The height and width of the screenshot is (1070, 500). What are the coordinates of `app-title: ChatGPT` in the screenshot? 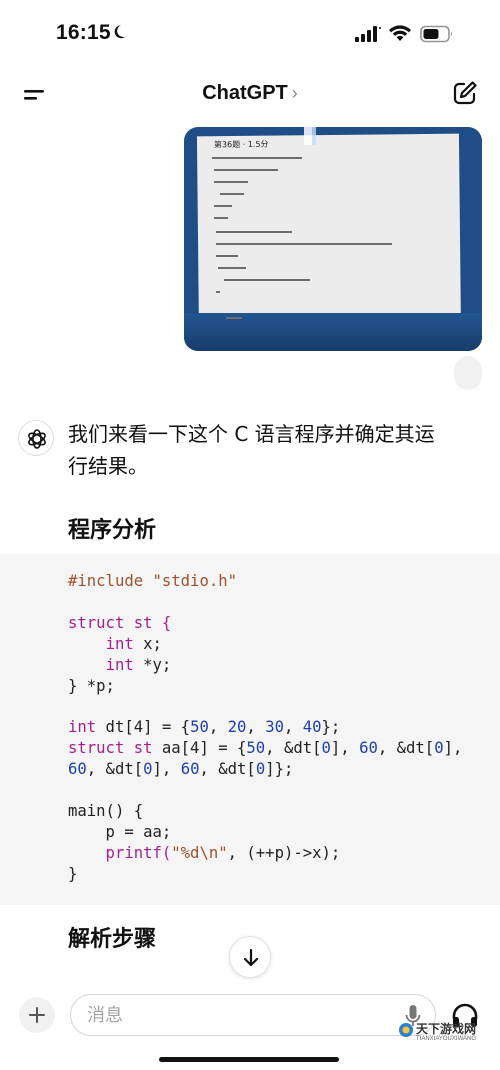 It's located at (245, 93).